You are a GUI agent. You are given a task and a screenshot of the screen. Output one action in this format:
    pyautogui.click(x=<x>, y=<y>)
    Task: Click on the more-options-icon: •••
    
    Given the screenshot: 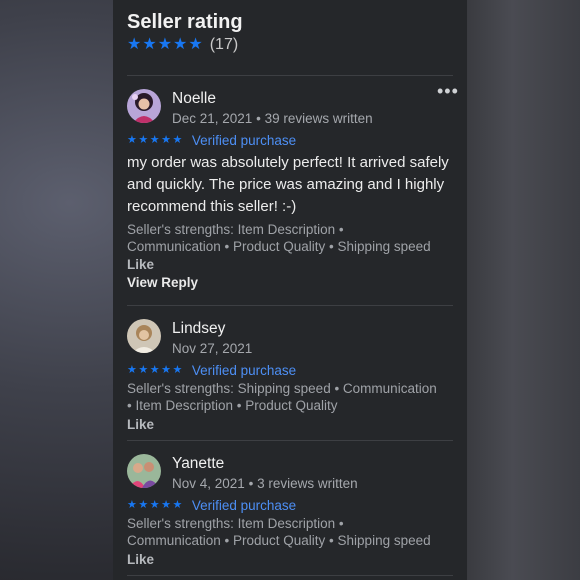 What is the action you would take?
    pyautogui.click(x=448, y=91)
    